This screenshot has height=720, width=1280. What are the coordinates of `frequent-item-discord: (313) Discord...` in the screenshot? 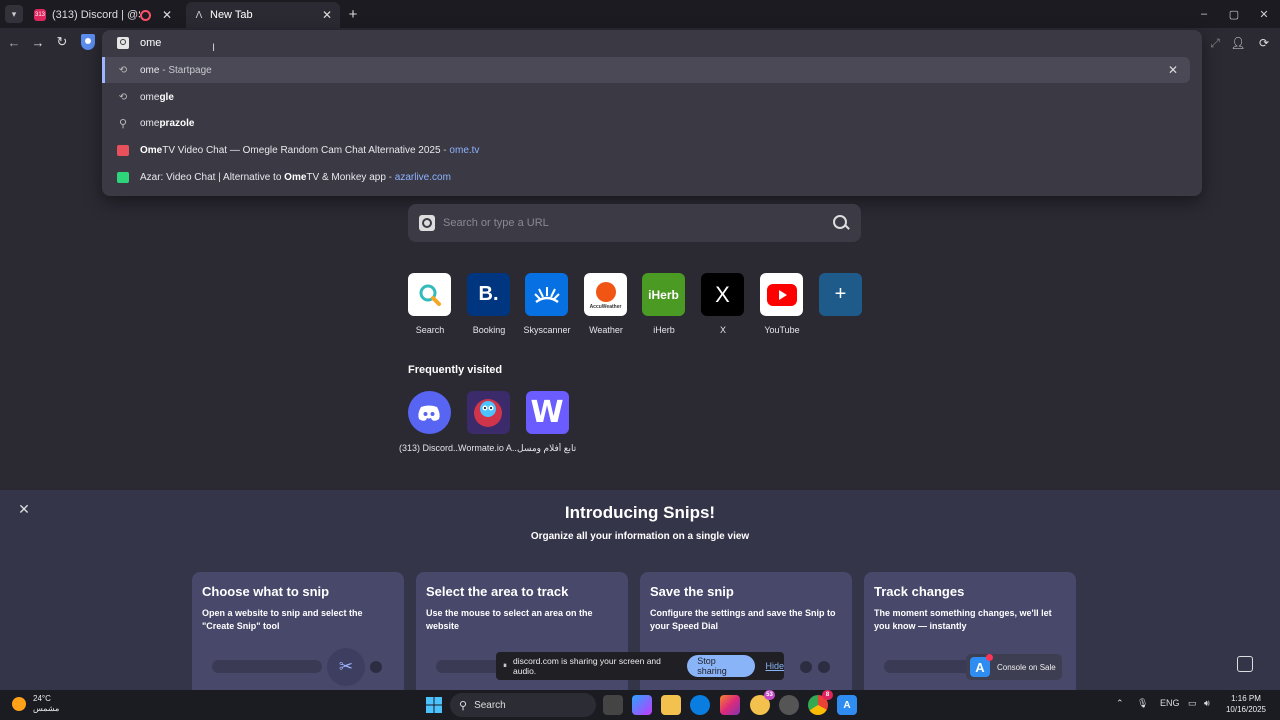 It's located at (429, 422).